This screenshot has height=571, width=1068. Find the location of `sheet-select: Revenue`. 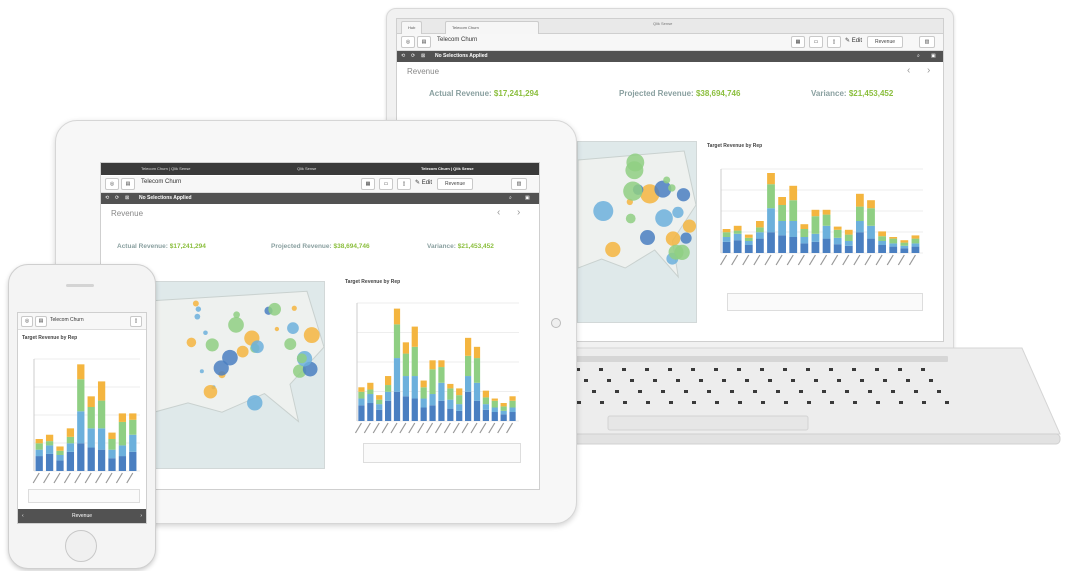

sheet-select: Revenue is located at coordinates (885, 42).